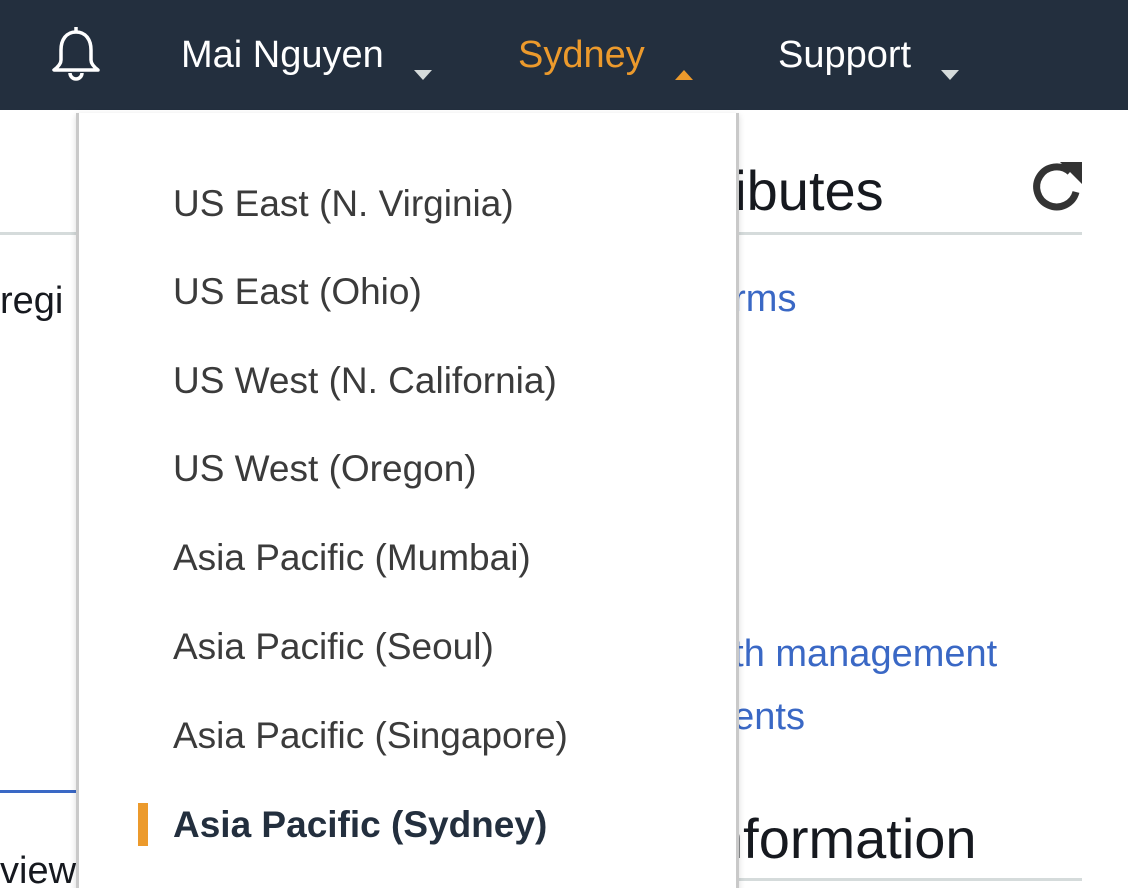 This screenshot has width=1128, height=888. Describe the element at coordinates (844, 838) in the screenshot. I see `section-heading-information: nformation` at that location.